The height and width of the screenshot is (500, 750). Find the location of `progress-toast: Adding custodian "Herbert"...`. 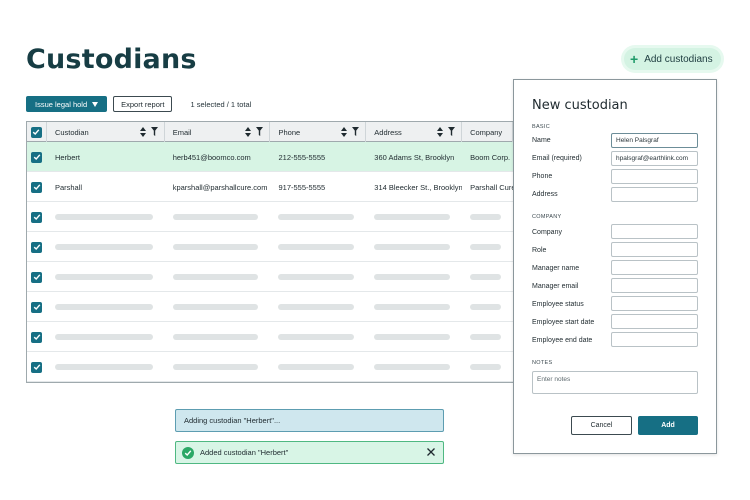

progress-toast: Adding custodian "Herbert"... is located at coordinates (309, 420).